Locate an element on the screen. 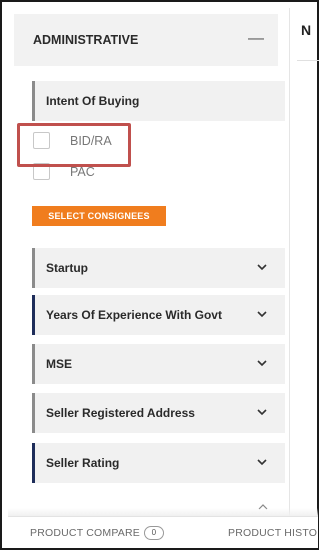 The height and width of the screenshot is (550, 320). intent-of-buying-label: Intent Of Buying is located at coordinates (93, 101).